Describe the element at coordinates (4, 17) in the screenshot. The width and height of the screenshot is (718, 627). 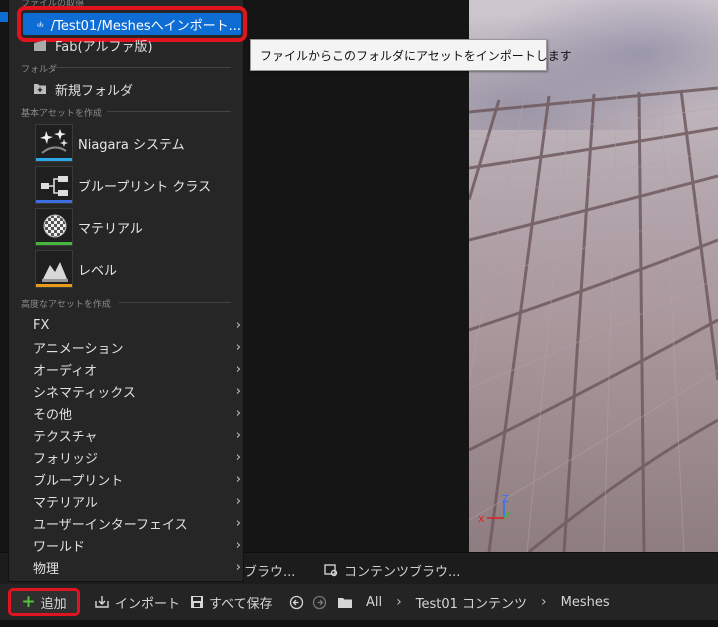
I see `selection-marker` at that location.